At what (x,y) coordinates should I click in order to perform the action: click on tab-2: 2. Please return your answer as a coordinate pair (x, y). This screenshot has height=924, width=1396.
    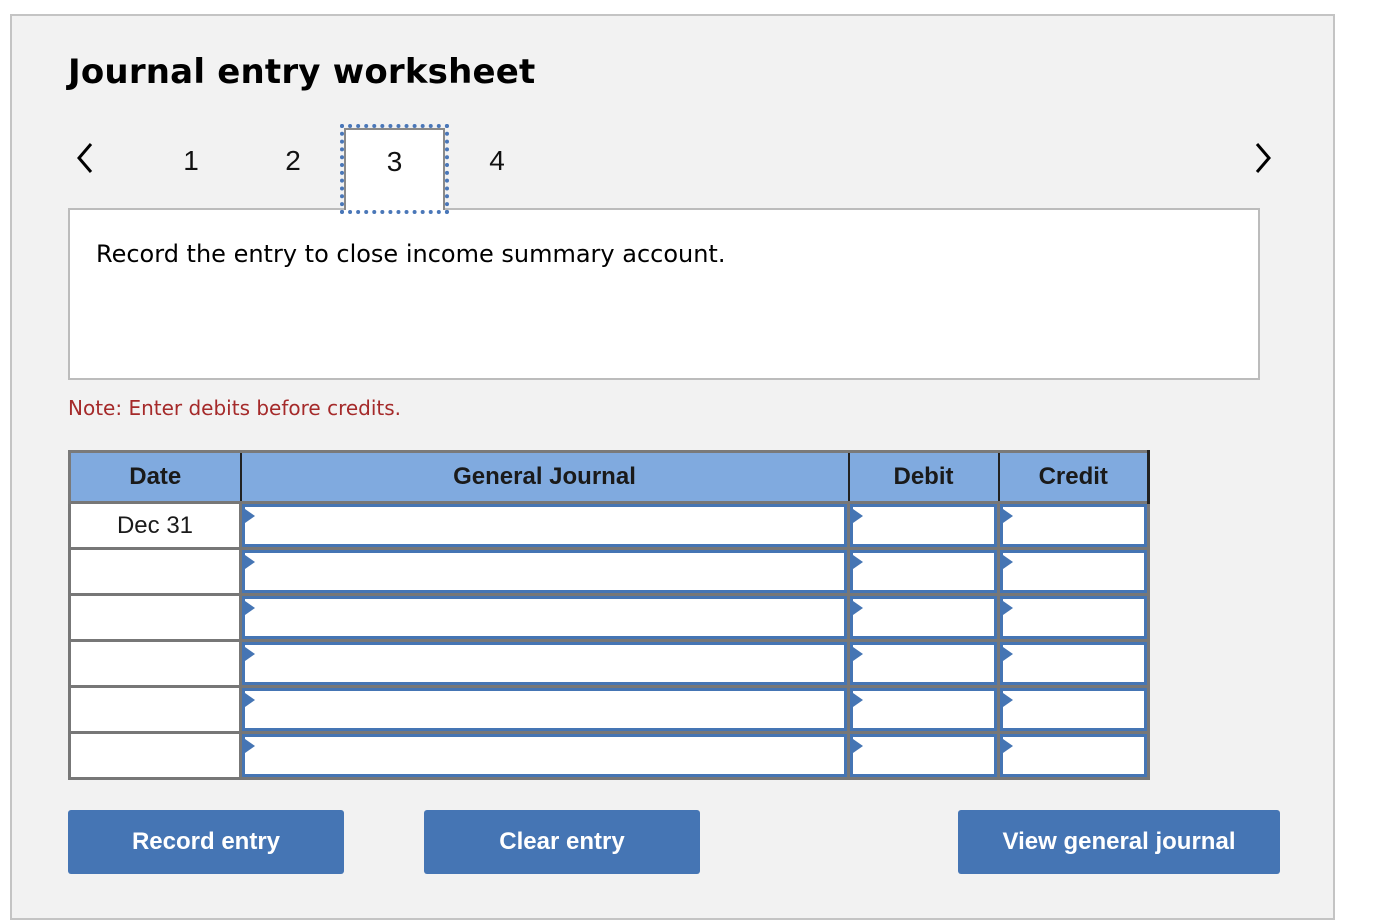
    Looking at the image, I should click on (293, 161).